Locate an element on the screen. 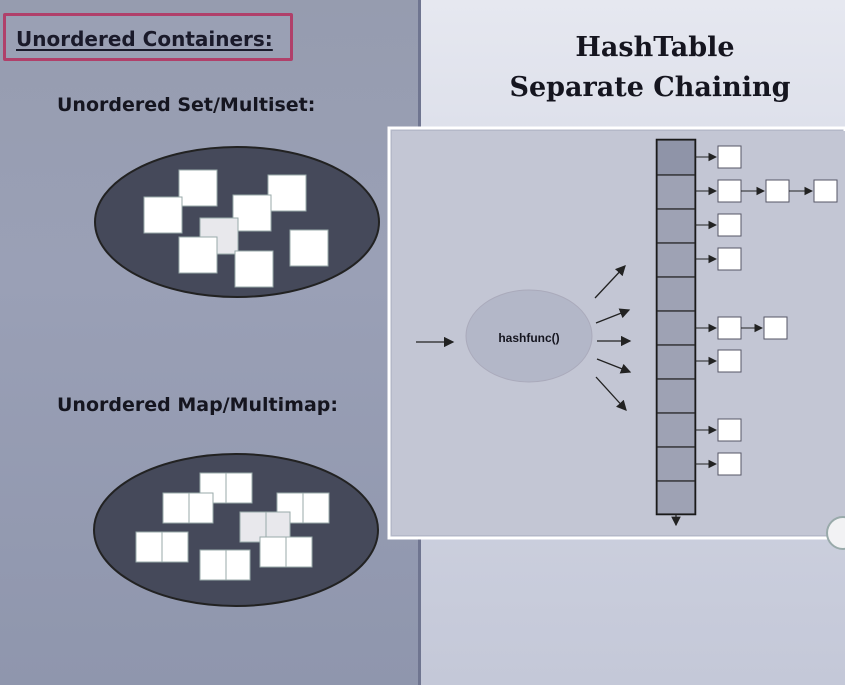  set-container-ellipse is located at coordinates (237, 222).